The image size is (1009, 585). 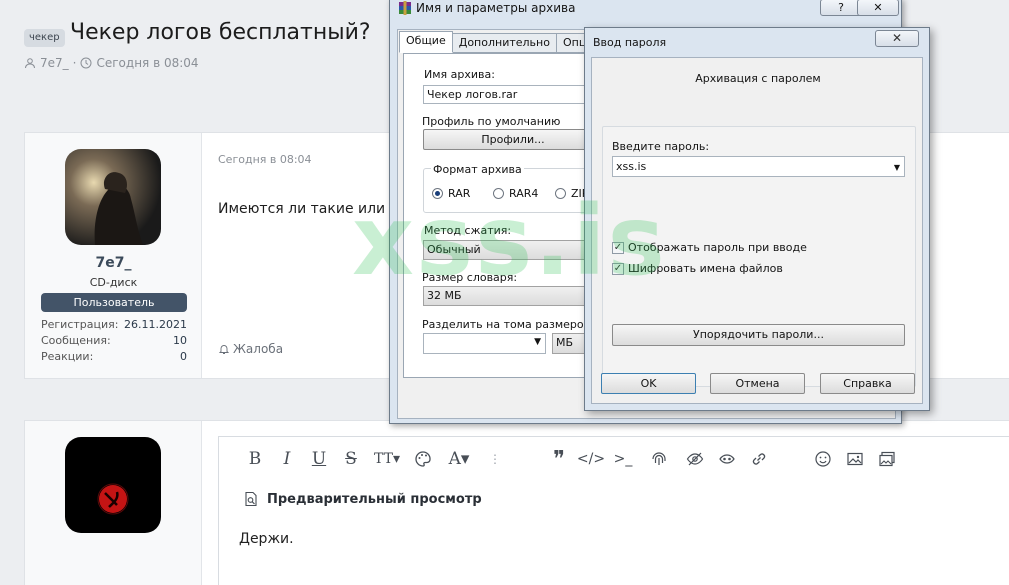 What do you see at coordinates (405, 8) in the screenshot?
I see `winrar-icon` at bounding box center [405, 8].